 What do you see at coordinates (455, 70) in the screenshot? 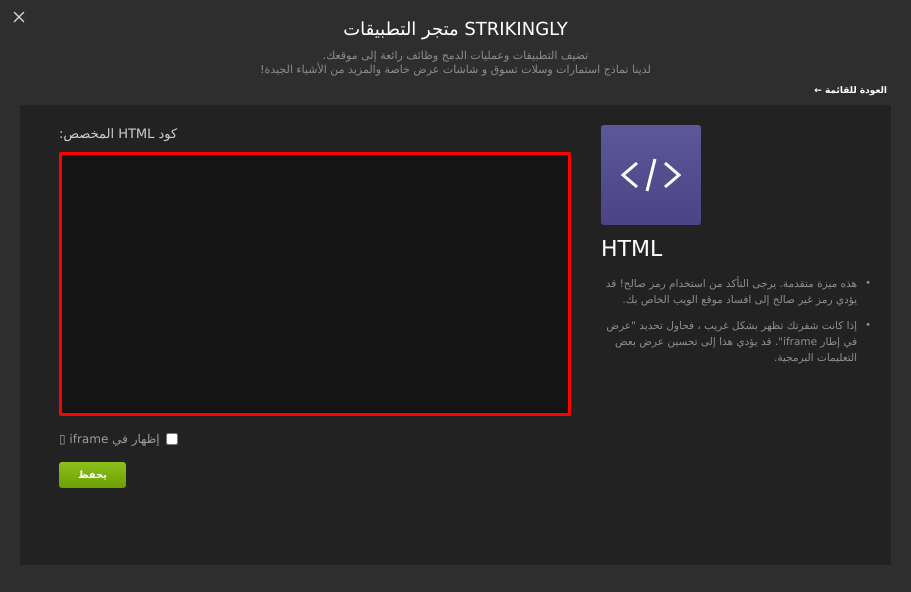
I see `subtitle-line: لدينا نماذج استمارات وسلات تسوق و شاشات عرض خاصة والمزيد من الأشياء الجيدة!` at bounding box center [455, 70].